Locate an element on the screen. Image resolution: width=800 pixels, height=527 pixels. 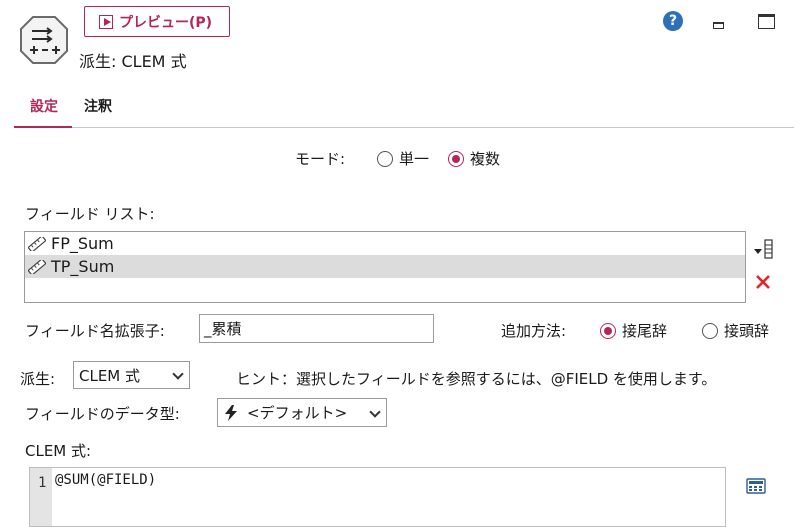
mode-multiple-label: 複数 is located at coordinates (485, 159).